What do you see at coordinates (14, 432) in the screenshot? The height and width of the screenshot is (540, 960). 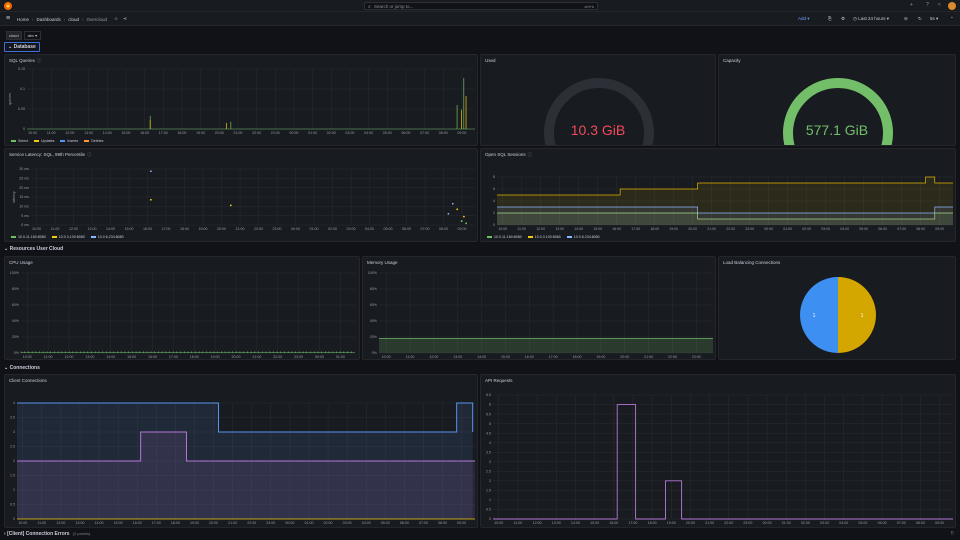 I see `y-tick-label: 3` at bounding box center [14, 432].